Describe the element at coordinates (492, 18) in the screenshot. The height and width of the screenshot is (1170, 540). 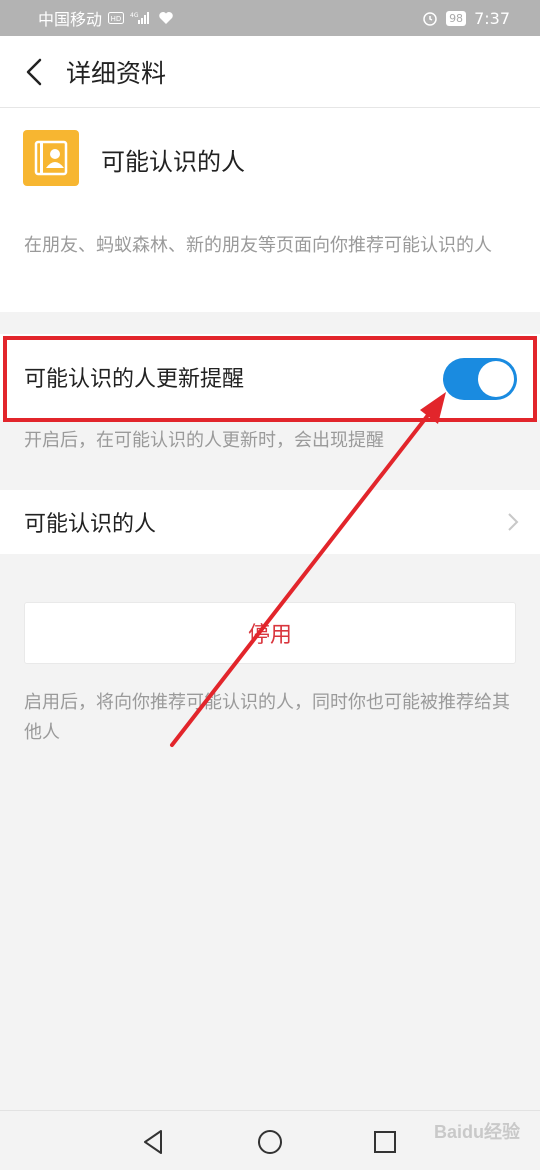
I see `clock: 7:37` at that location.